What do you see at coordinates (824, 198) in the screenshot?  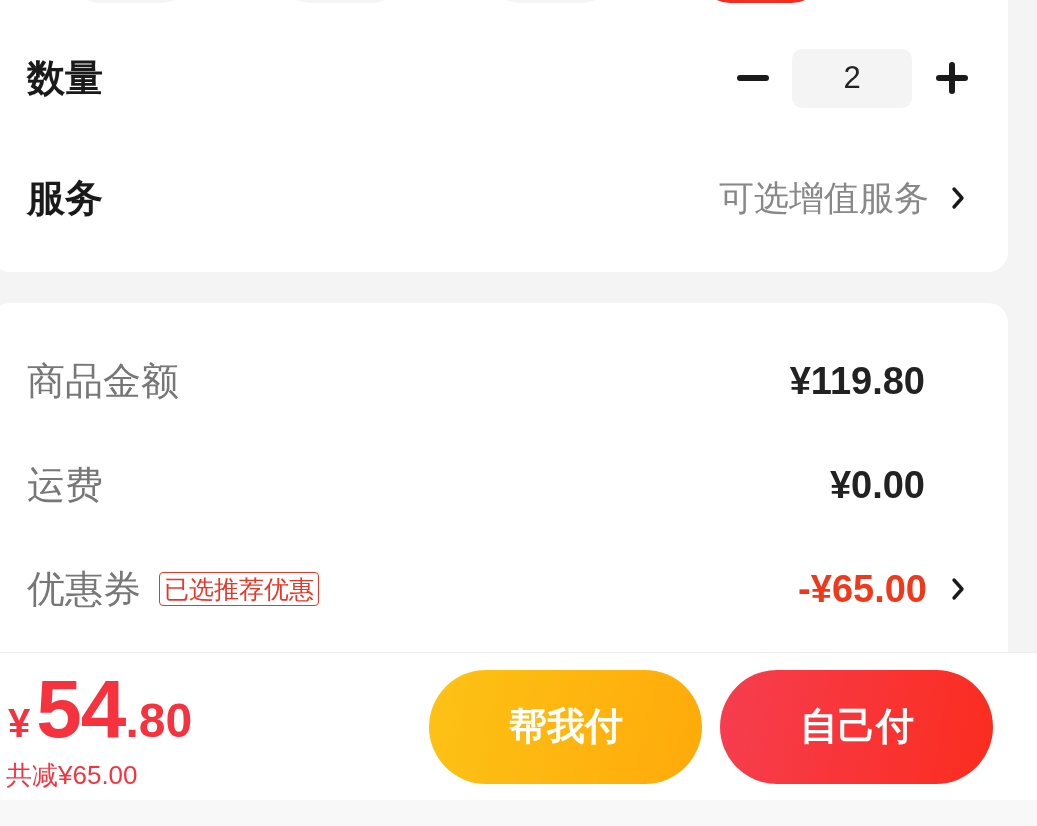 I see `service-option-link: 可选增值服务` at bounding box center [824, 198].